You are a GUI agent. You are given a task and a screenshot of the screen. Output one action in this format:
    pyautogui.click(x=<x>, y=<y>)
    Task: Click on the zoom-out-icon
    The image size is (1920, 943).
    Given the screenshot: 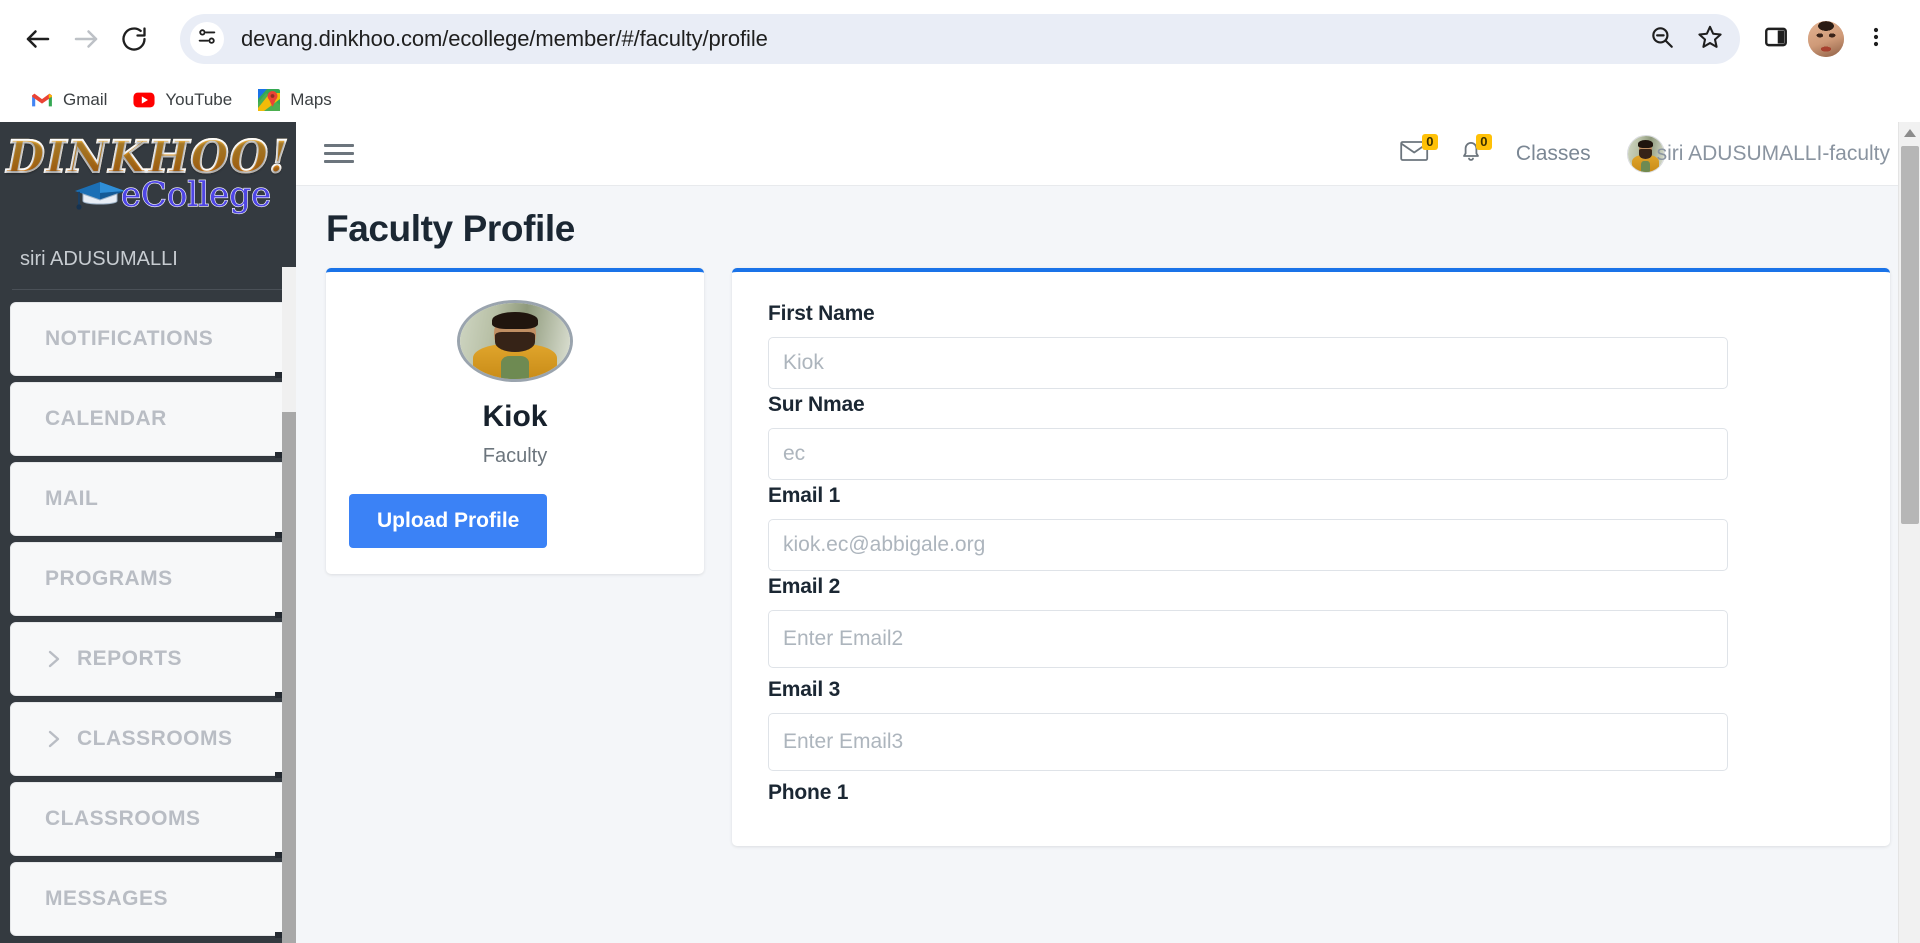 What is the action you would take?
    pyautogui.click(x=1662, y=39)
    